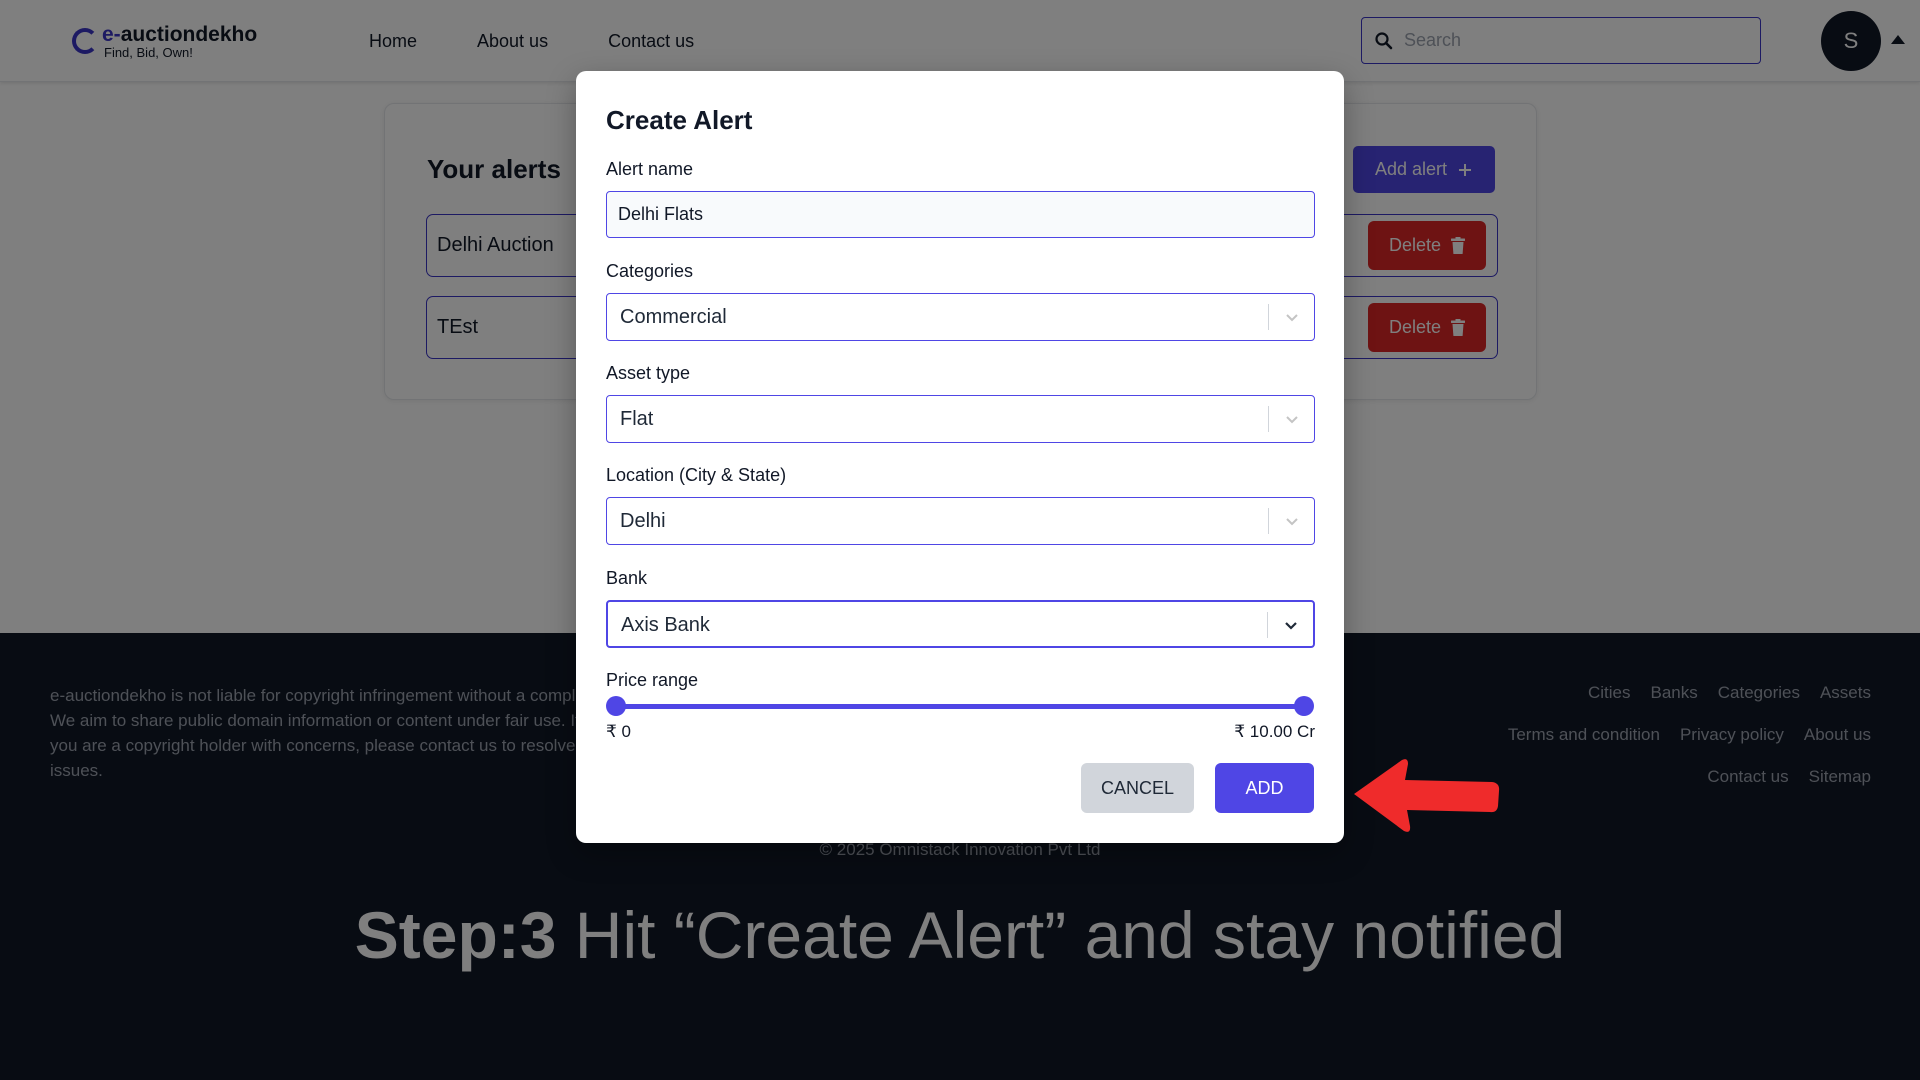  Describe the element at coordinates (643, 521) in the screenshot. I see `location-value: Delhi` at that location.